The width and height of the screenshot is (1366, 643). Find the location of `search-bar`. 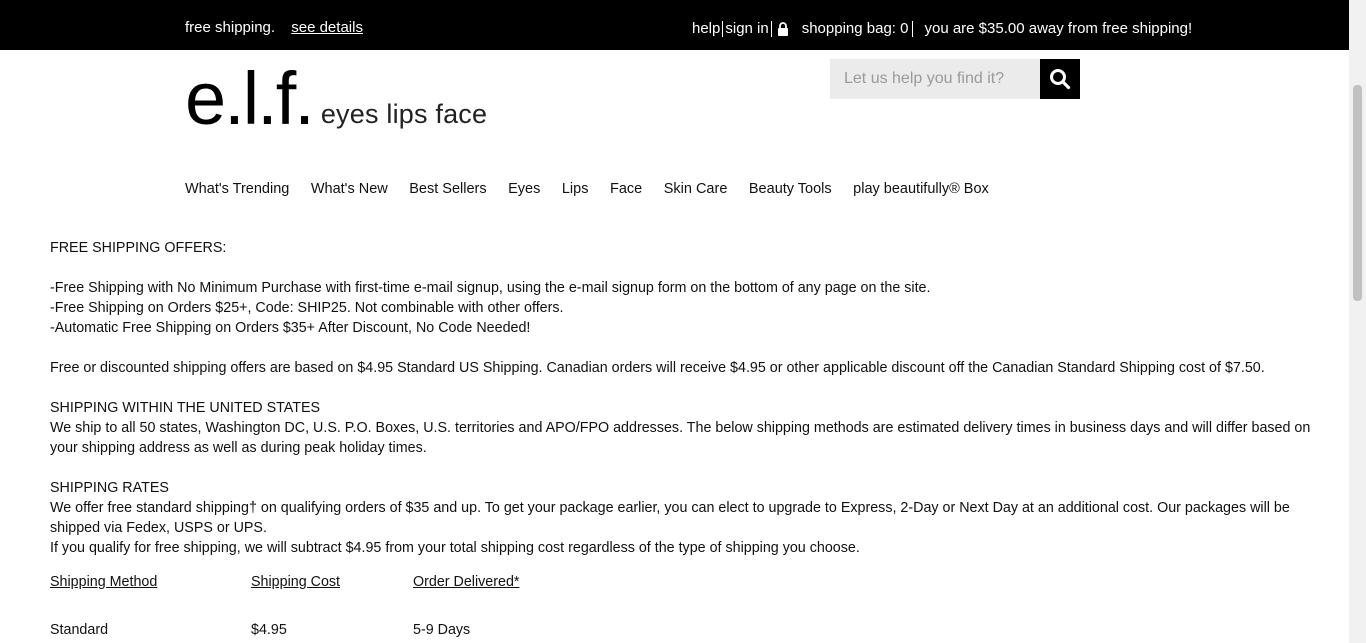

search-bar is located at coordinates (955, 79).